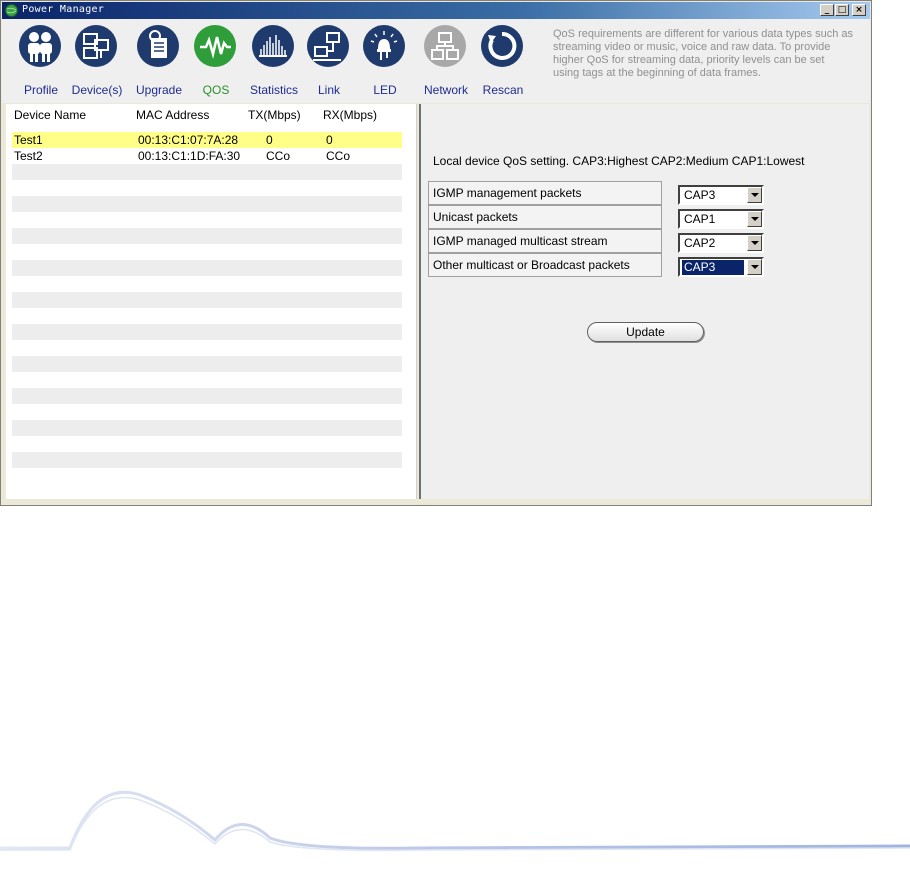 Image resolution: width=910 pixels, height=871 pixels. Describe the element at coordinates (436, 10) in the screenshot. I see `title-bar: Power Manager _ □ ×` at that location.